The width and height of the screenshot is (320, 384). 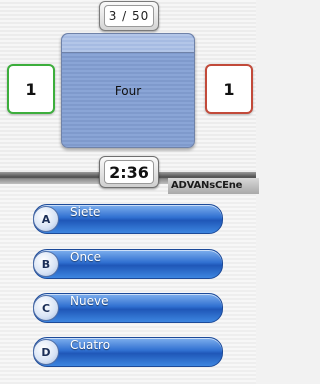 I want to click on watermark-logo: ADVANsCEne, so click(x=213, y=186).